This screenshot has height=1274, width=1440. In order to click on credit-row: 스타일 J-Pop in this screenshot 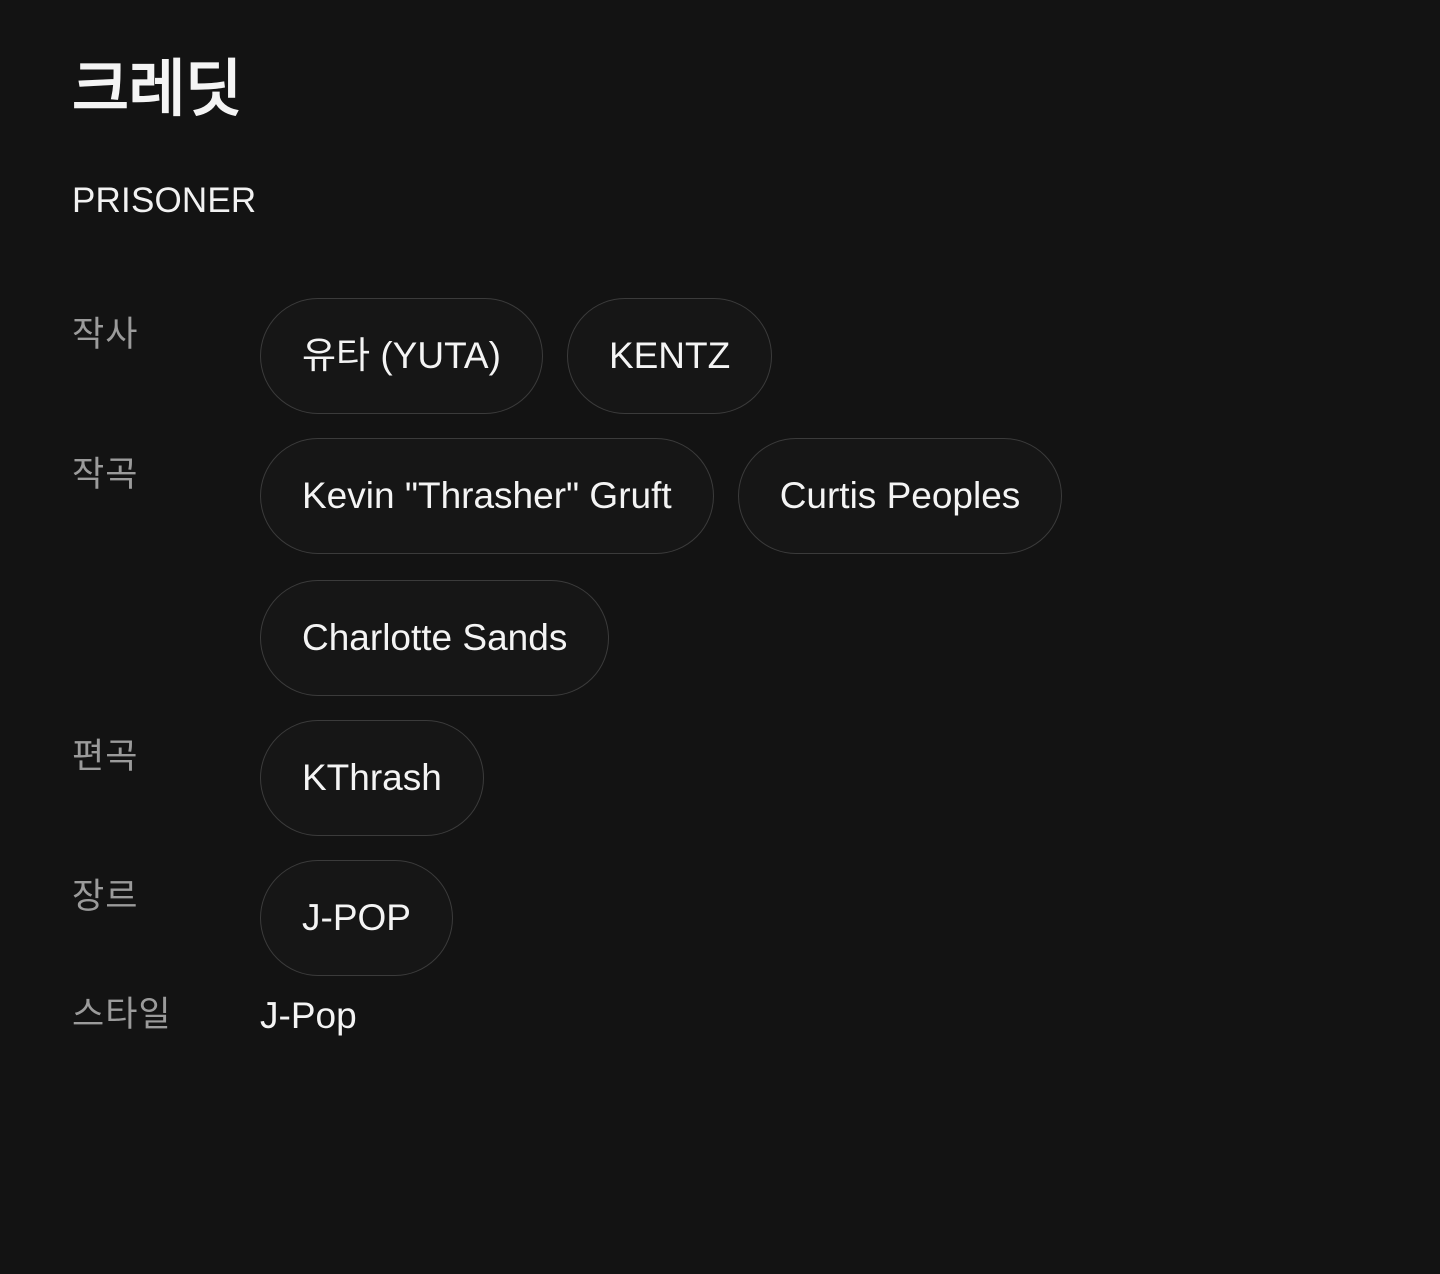, I will do `click(720, 1016)`.